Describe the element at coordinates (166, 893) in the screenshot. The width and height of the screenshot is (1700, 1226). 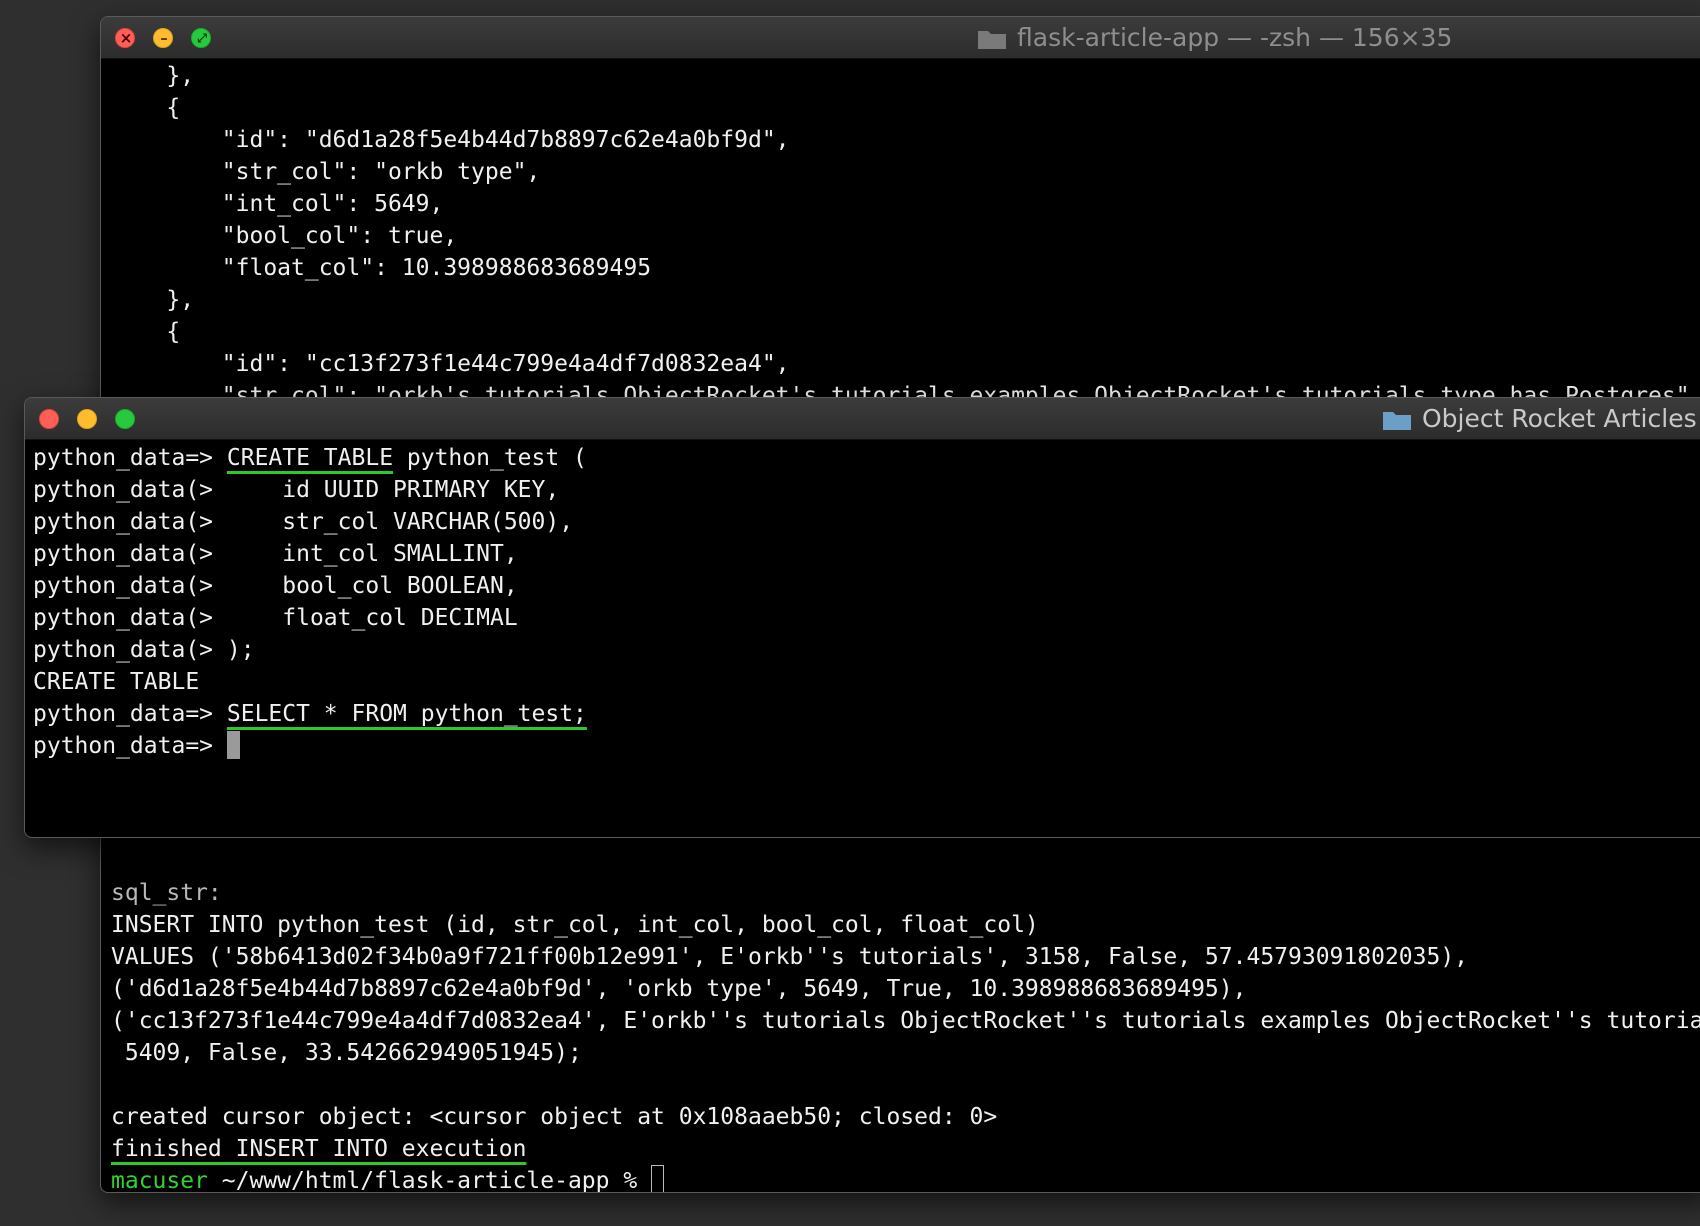
I see `sql-label: sql_str:` at that location.